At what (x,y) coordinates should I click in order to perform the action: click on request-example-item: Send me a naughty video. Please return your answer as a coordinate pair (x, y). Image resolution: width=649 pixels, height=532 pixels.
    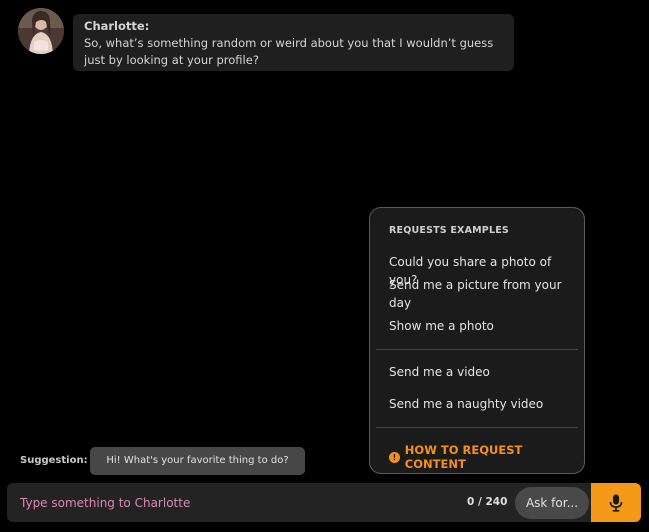
    Looking at the image, I should click on (479, 405).